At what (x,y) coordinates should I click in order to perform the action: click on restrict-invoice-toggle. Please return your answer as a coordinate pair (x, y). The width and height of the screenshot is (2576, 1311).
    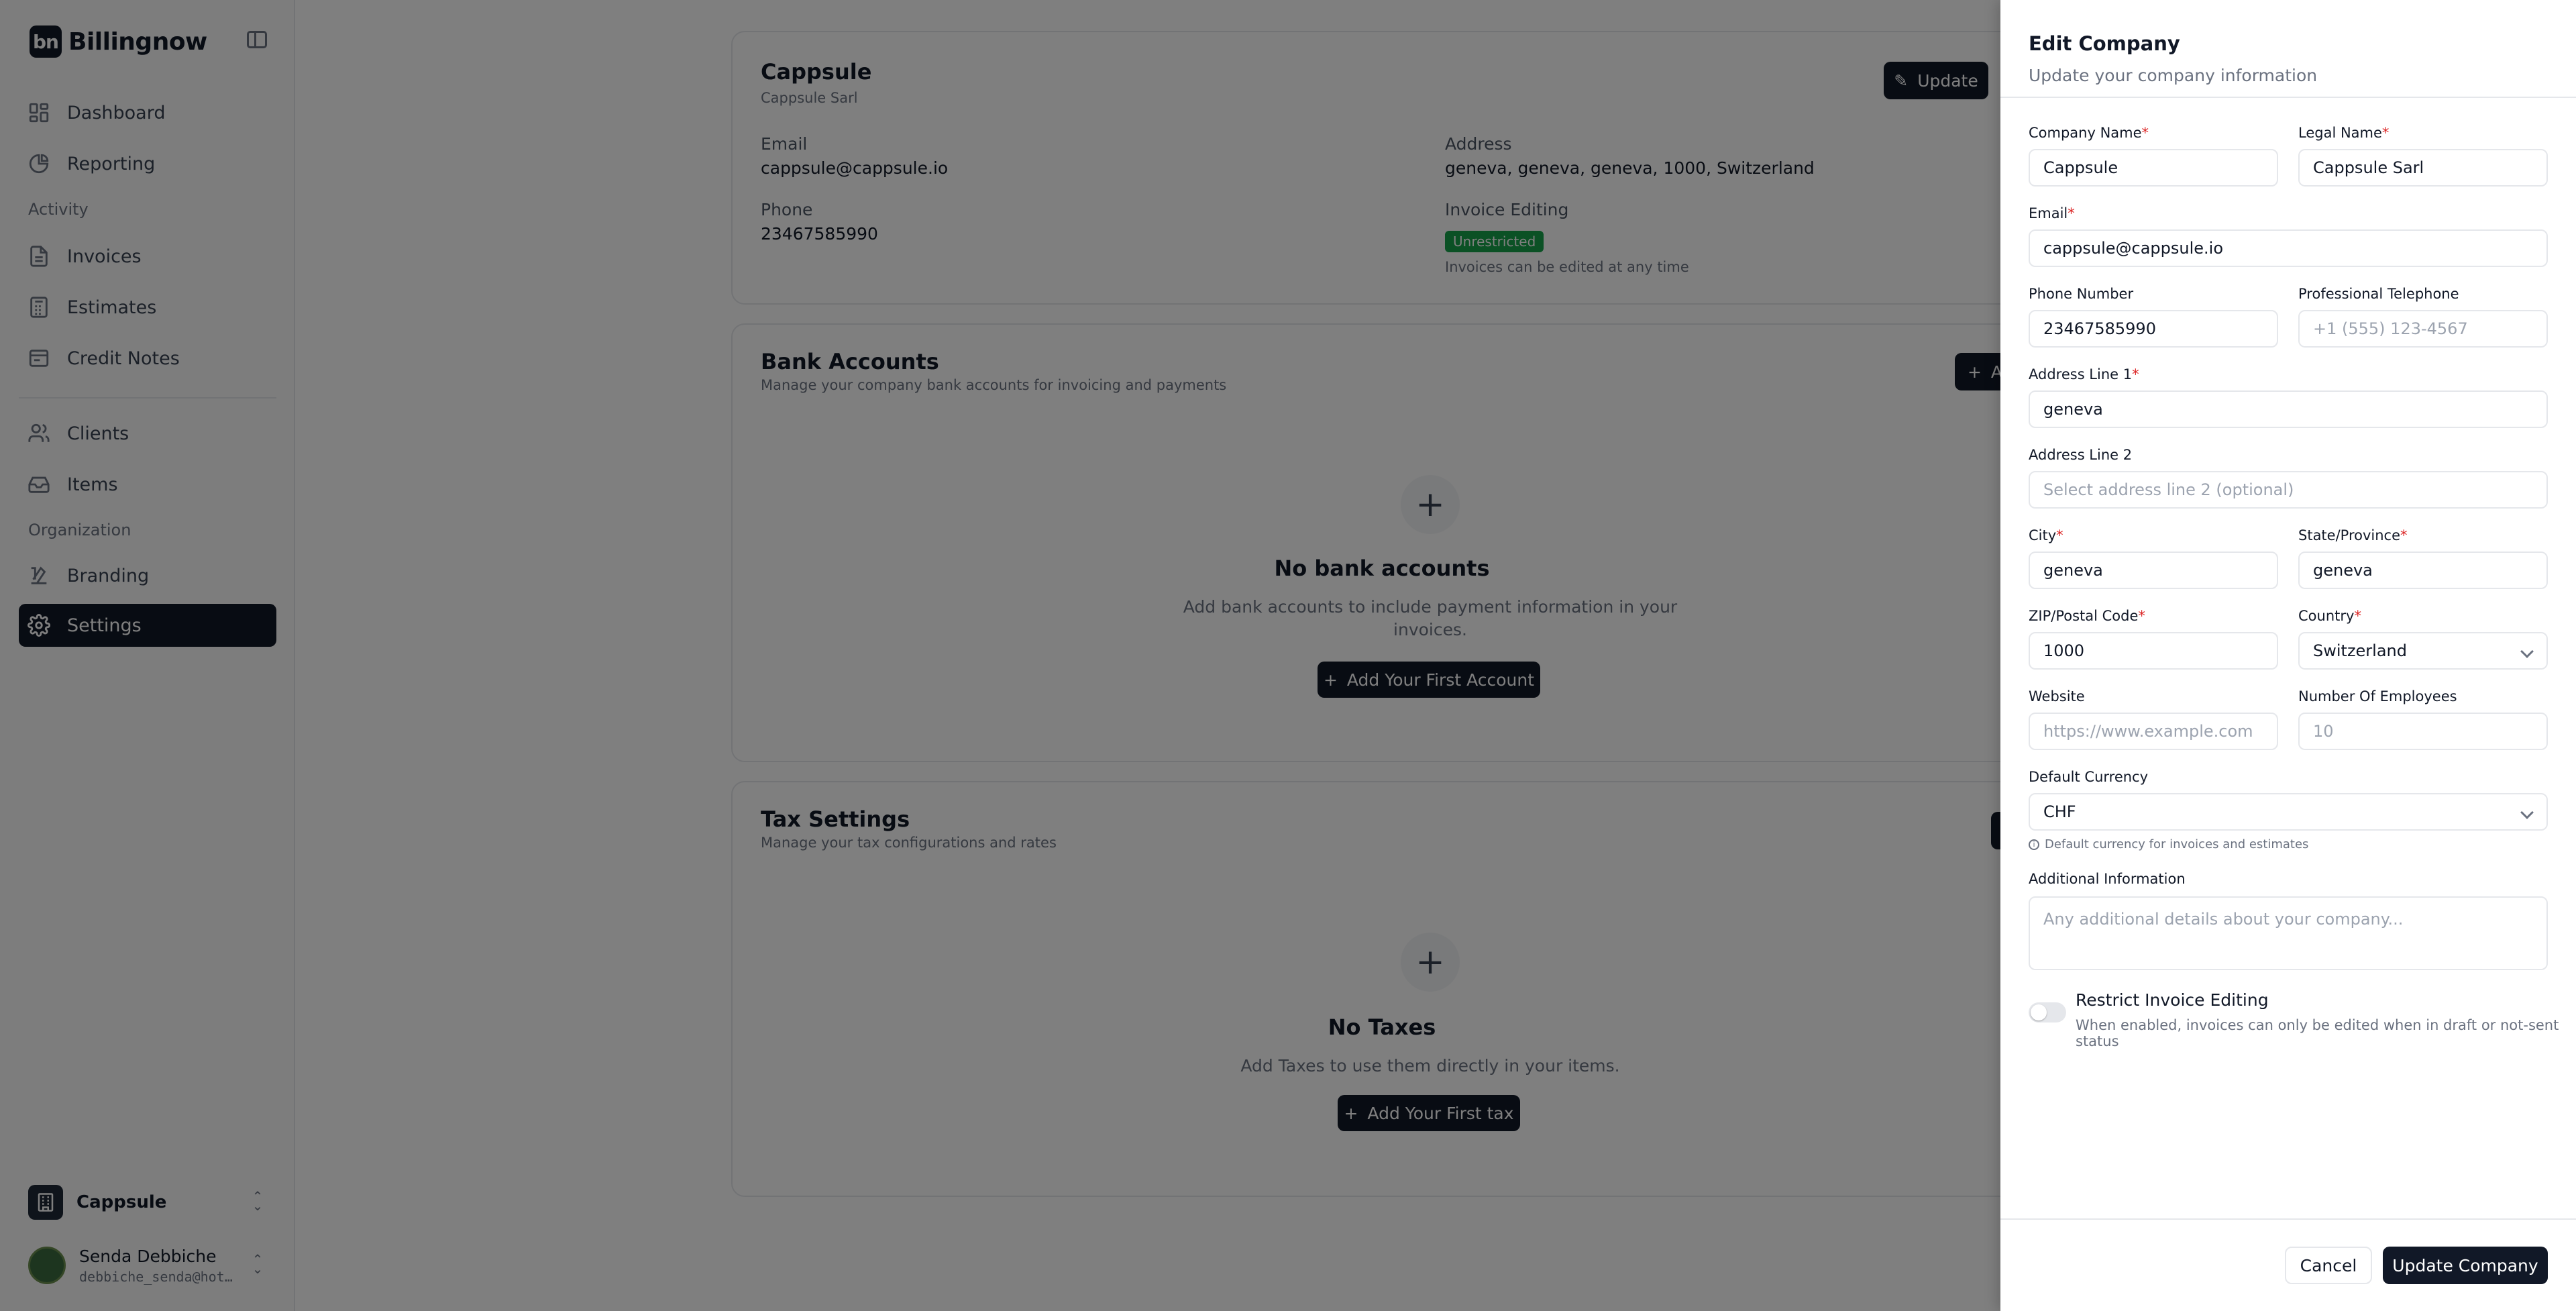
    Looking at the image, I should click on (2047, 1012).